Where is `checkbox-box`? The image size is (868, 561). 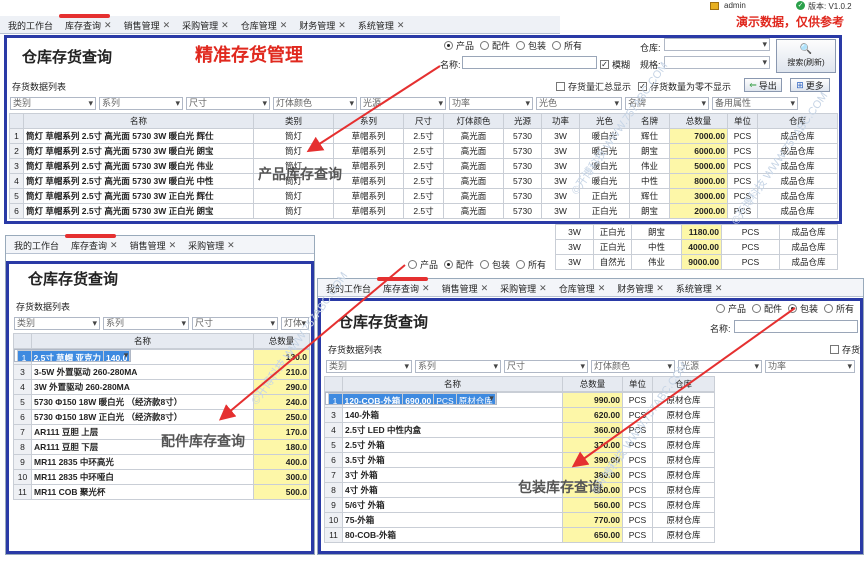 checkbox-box is located at coordinates (560, 86).